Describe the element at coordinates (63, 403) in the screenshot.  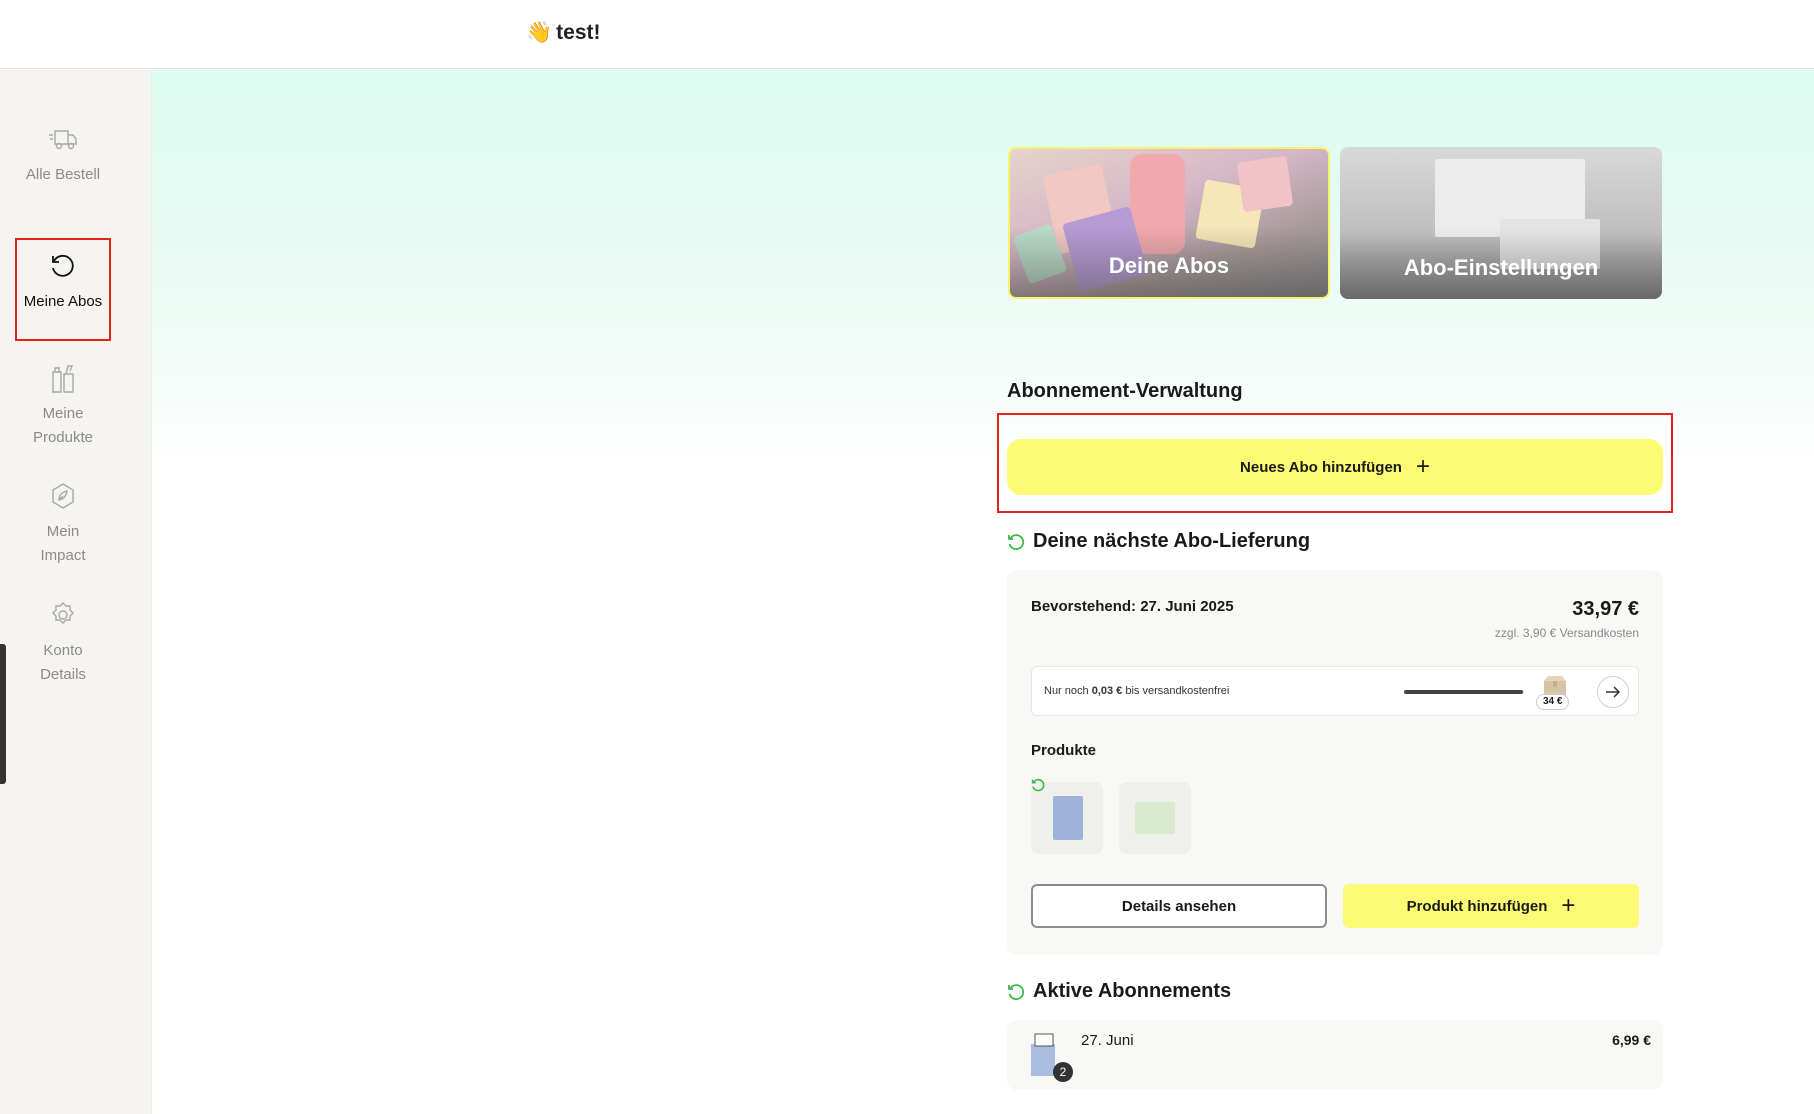
I see `sidebar-item-meine-produkte: Meine Produkte` at that location.